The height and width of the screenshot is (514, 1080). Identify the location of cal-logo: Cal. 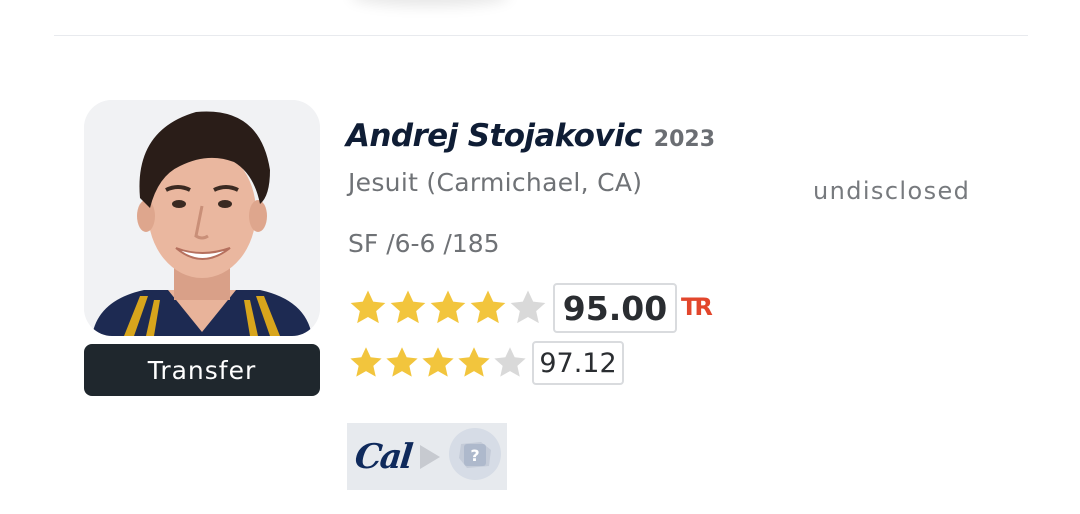
(383, 456).